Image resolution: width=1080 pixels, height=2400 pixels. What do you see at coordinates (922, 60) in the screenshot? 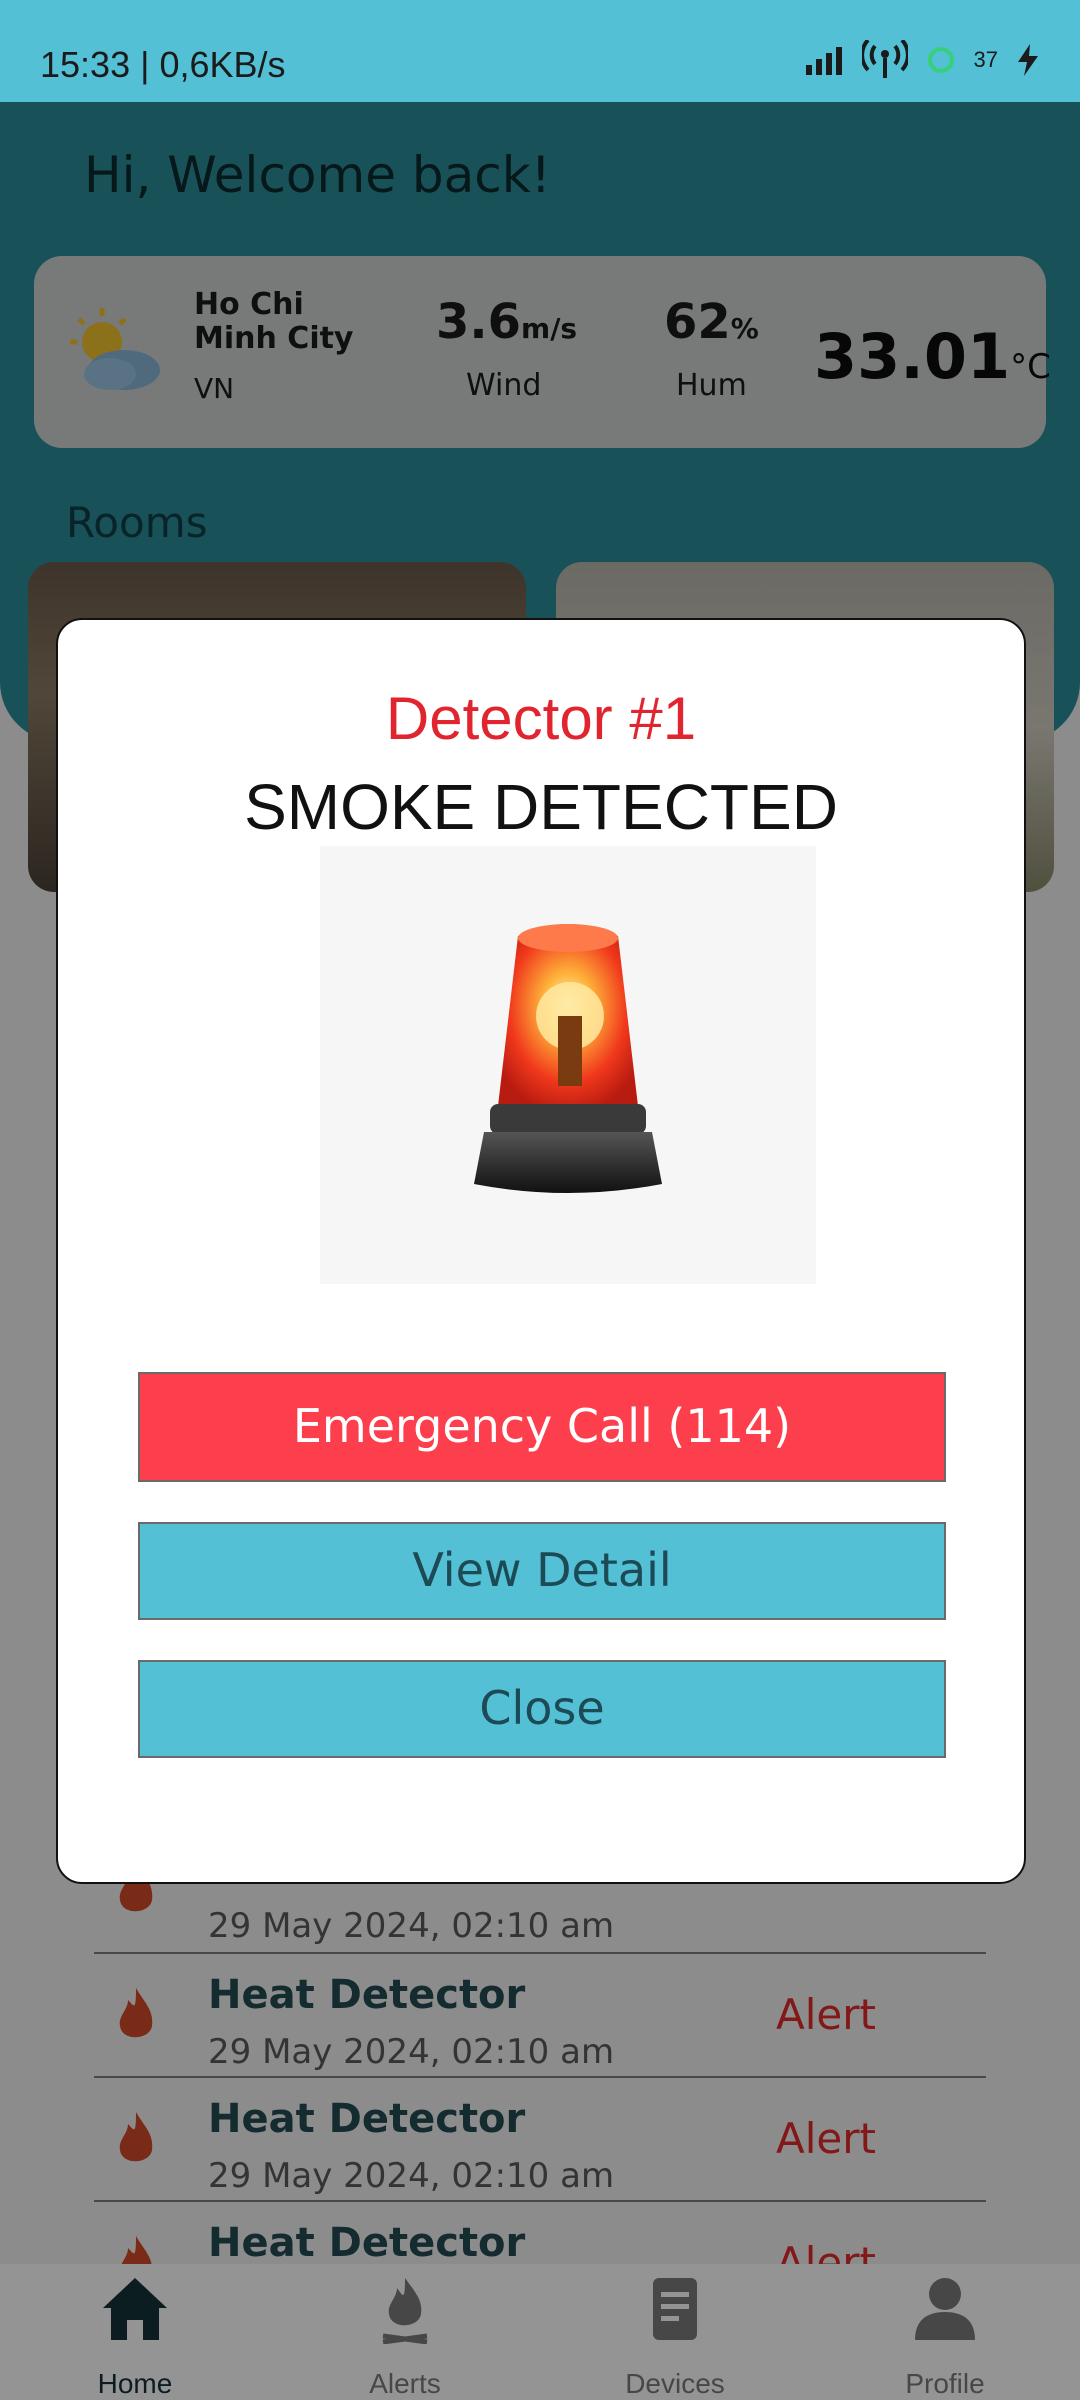
I see `status-icons: 37` at bounding box center [922, 60].